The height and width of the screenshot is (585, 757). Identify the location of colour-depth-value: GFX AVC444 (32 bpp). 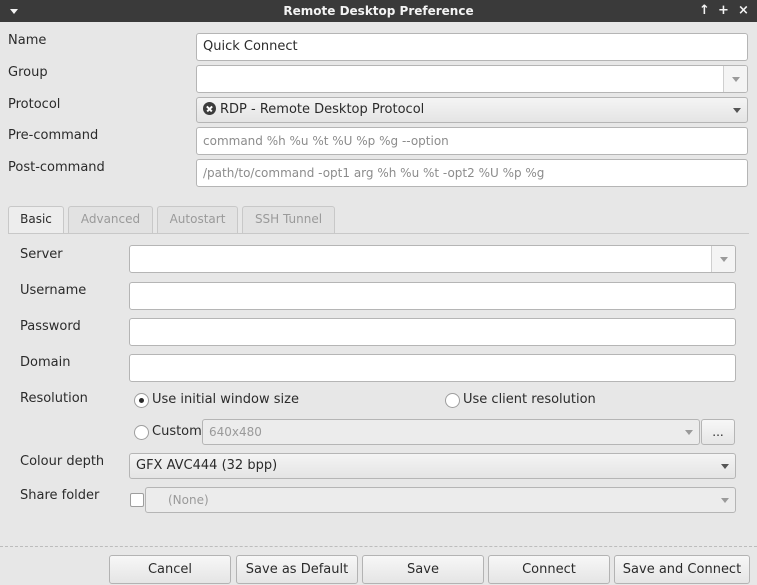
(207, 465).